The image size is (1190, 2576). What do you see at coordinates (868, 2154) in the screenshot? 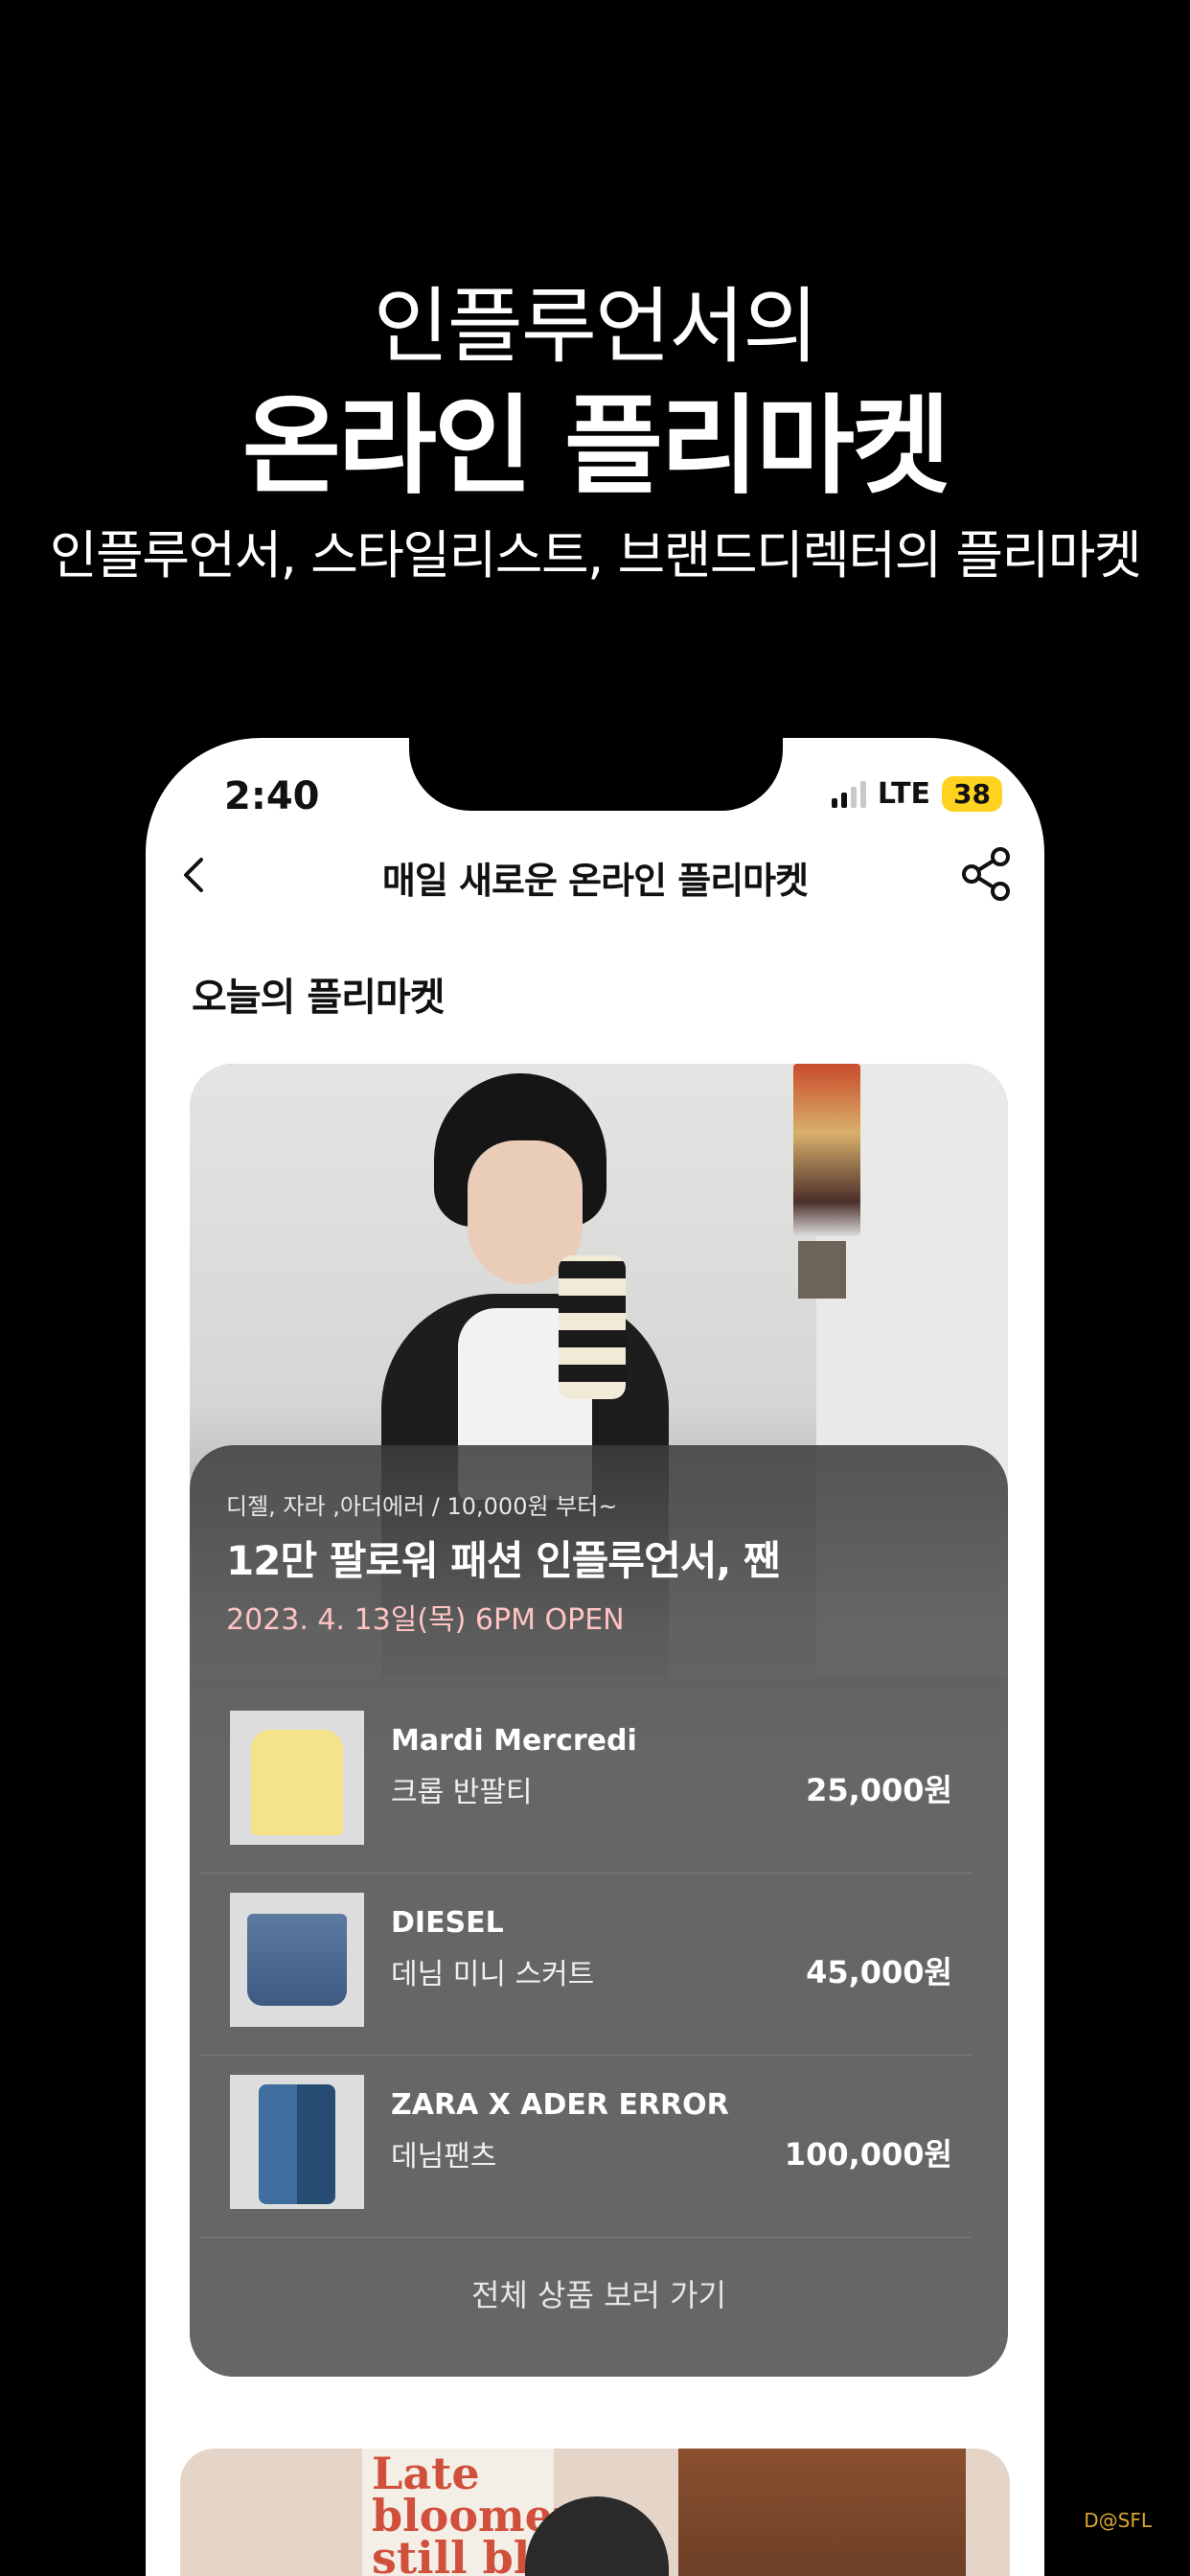
I see `product-price: 100,000원` at bounding box center [868, 2154].